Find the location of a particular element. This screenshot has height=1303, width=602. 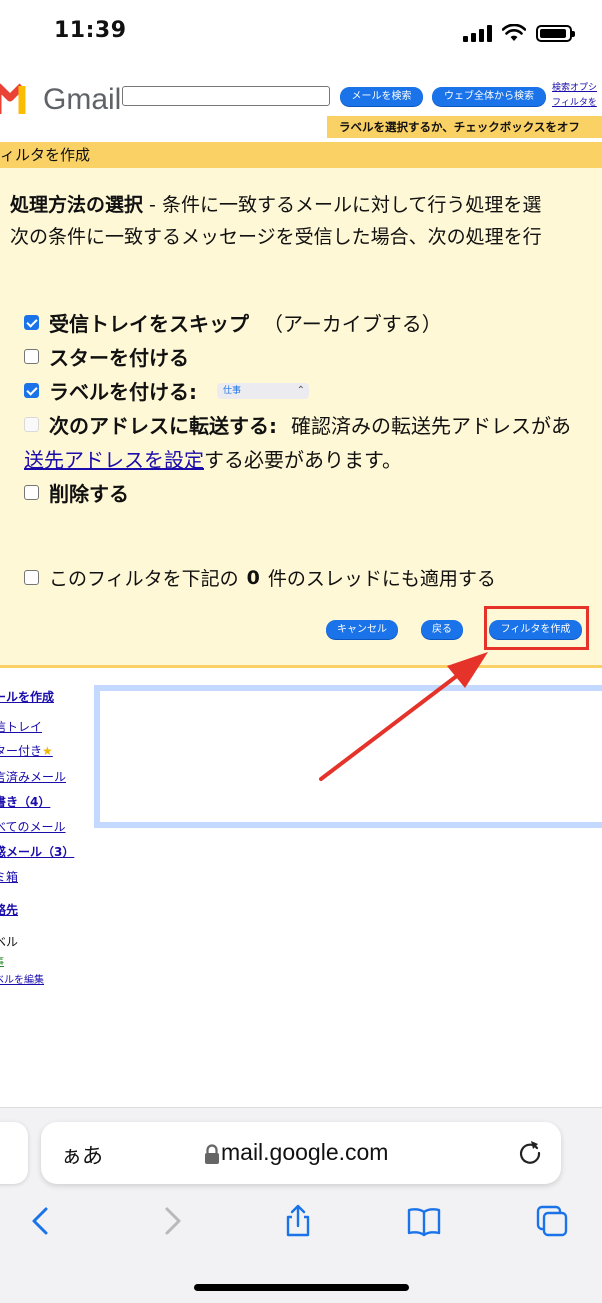

apply-suffix: 件のスレッドにも適用する is located at coordinates (381, 579).